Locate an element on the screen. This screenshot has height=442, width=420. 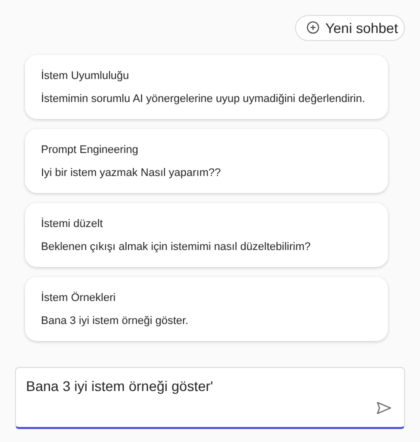
suggestion-prompt: Bana 3 iyi istem örneği göster. is located at coordinates (115, 321).